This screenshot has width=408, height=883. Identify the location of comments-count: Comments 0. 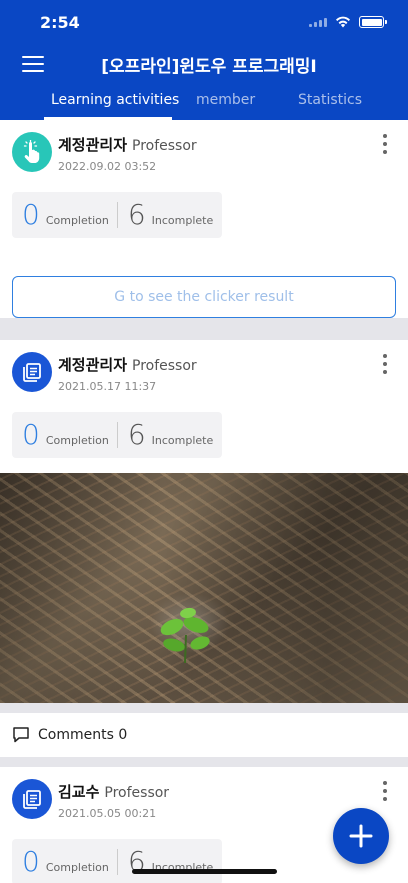
(83, 735).